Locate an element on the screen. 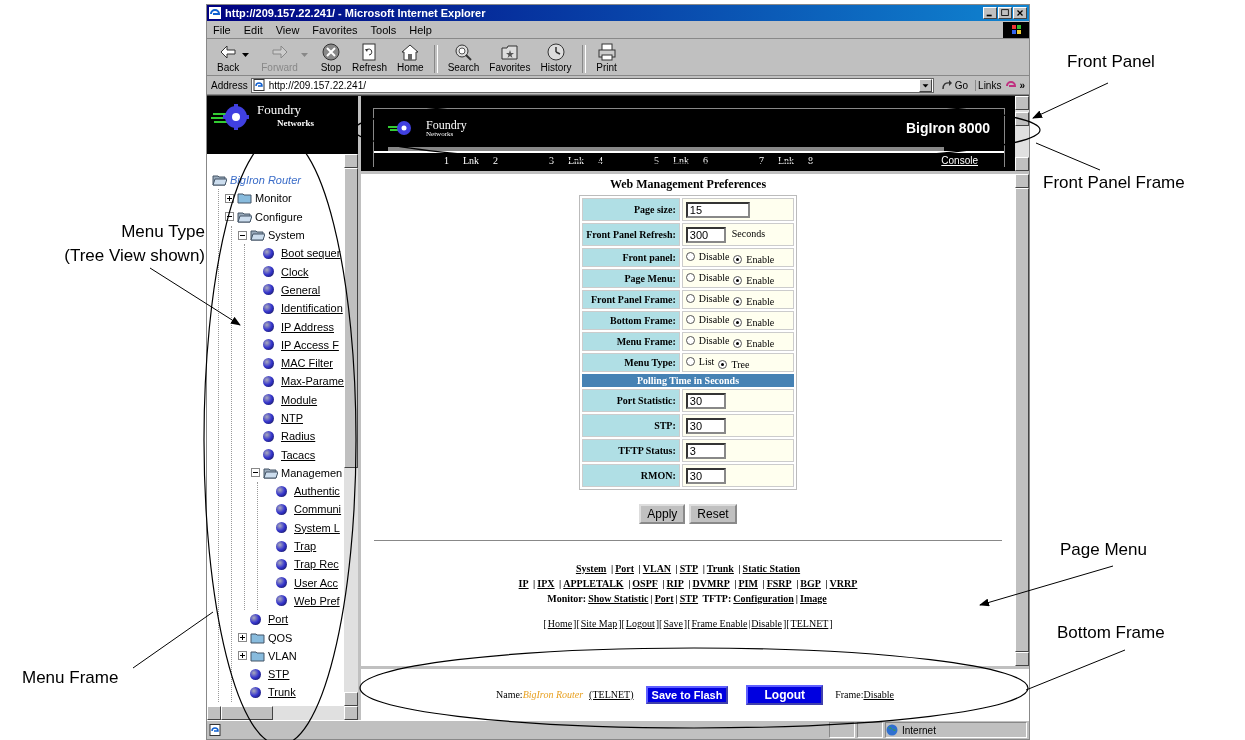 Image resolution: width=1245 pixels, height=740 pixels. toolbar-button: Stop is located at coordinates (330, 57).